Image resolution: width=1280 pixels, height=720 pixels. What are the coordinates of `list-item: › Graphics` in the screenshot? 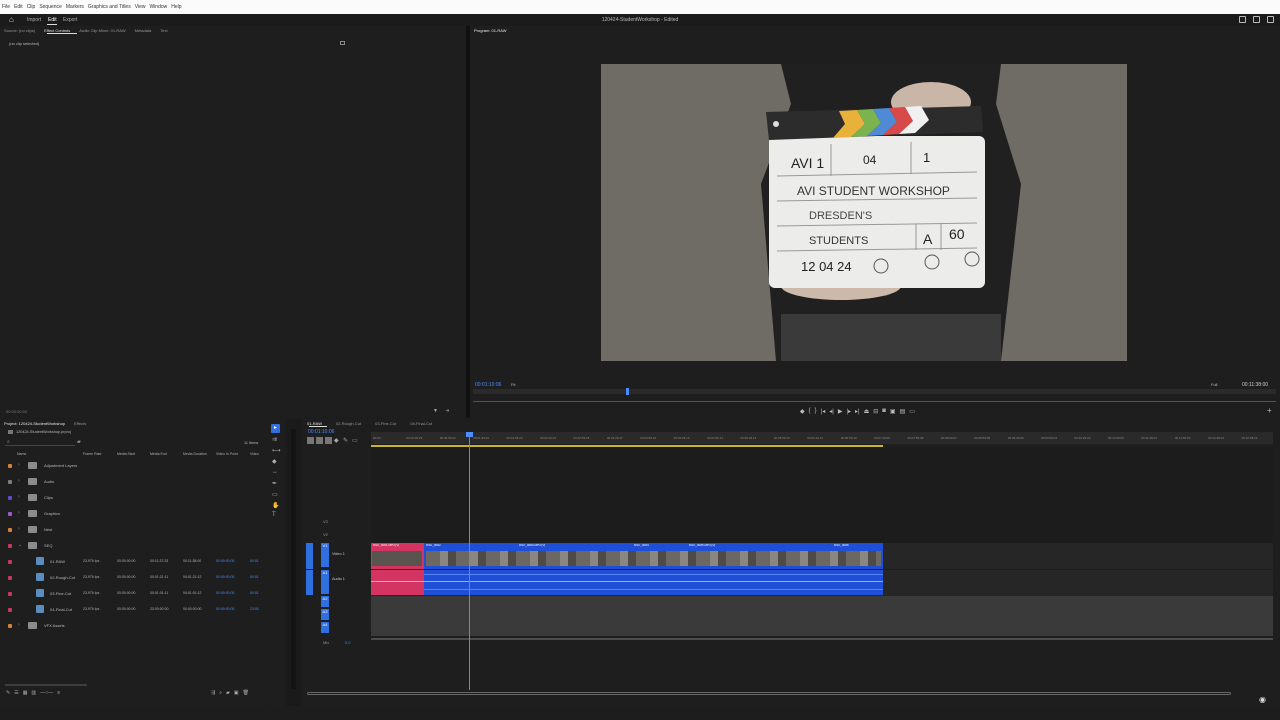 It's located at (133, 514).